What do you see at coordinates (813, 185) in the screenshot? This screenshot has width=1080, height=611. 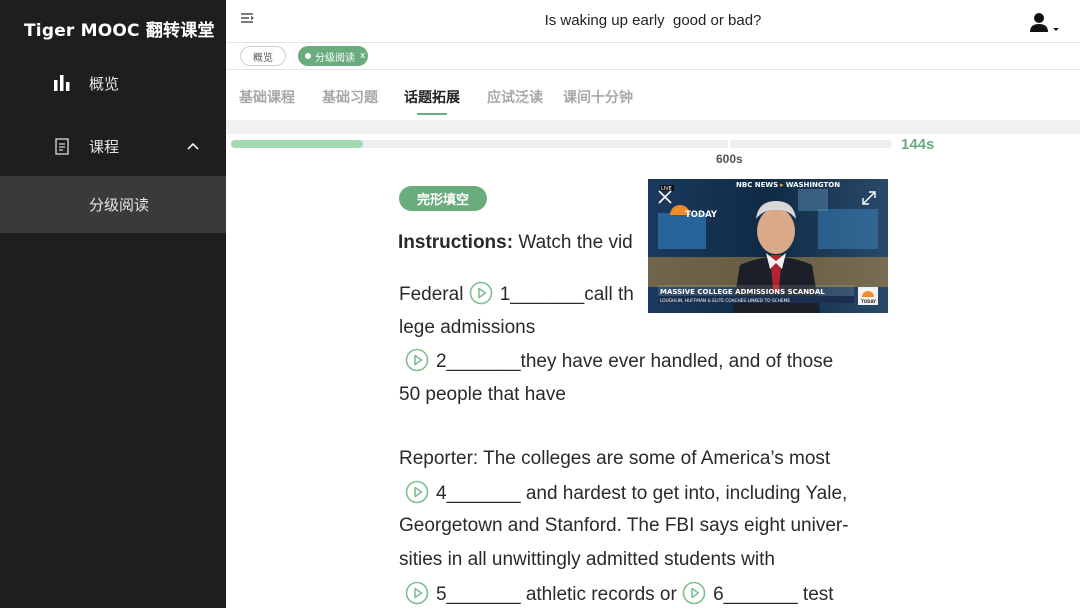 I see `location-label: WASHINGTON` at bounding box center [813, 185].